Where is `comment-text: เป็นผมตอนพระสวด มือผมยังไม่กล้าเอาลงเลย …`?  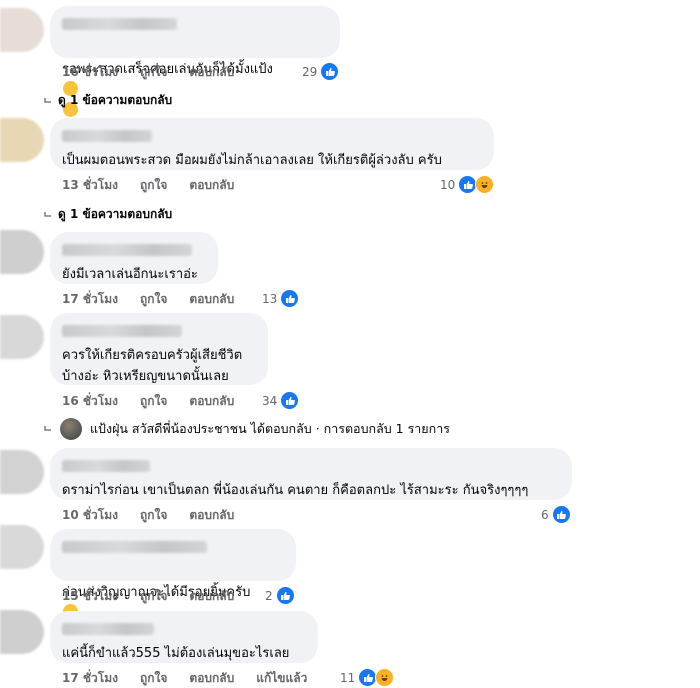 comment-text: เป็นผมตอนพระสวด มือผมยังไม่กล้าเอาลงเลย … is located at coordinates (252, 160).